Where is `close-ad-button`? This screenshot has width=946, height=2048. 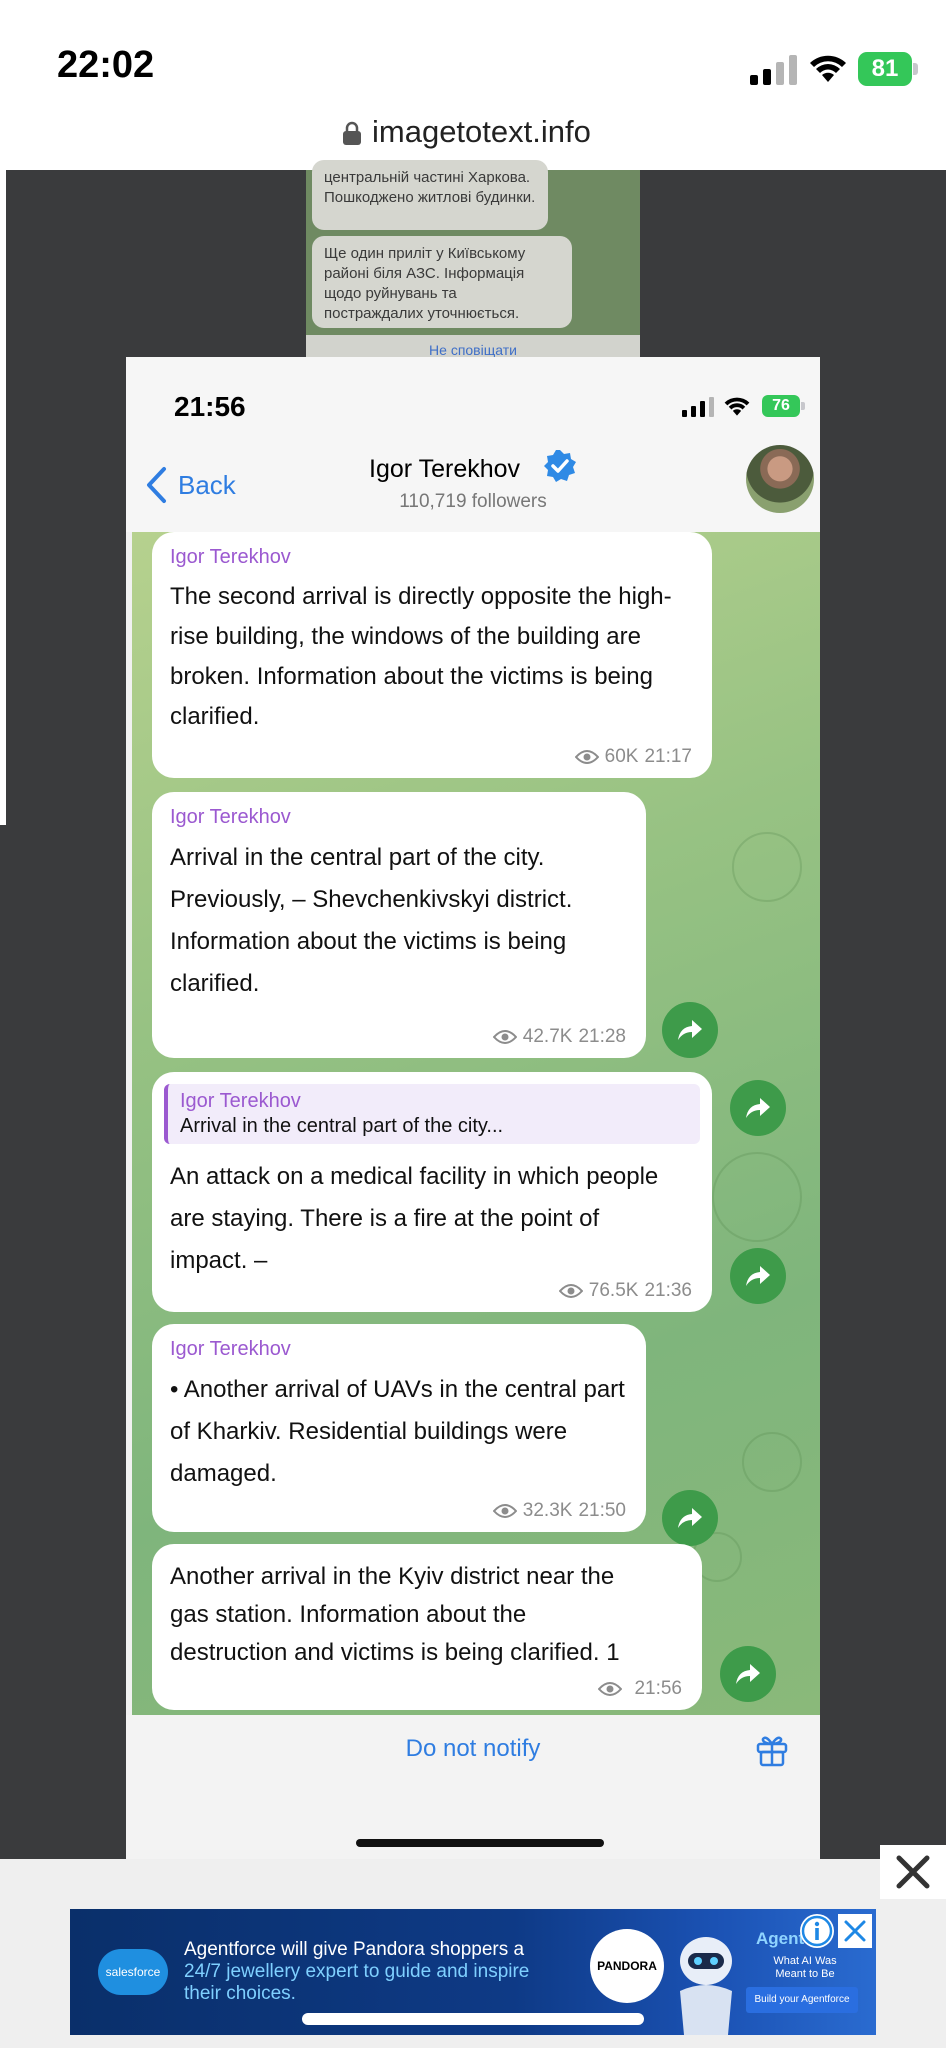 close-ad-button is located at coordinates (913, 1872).